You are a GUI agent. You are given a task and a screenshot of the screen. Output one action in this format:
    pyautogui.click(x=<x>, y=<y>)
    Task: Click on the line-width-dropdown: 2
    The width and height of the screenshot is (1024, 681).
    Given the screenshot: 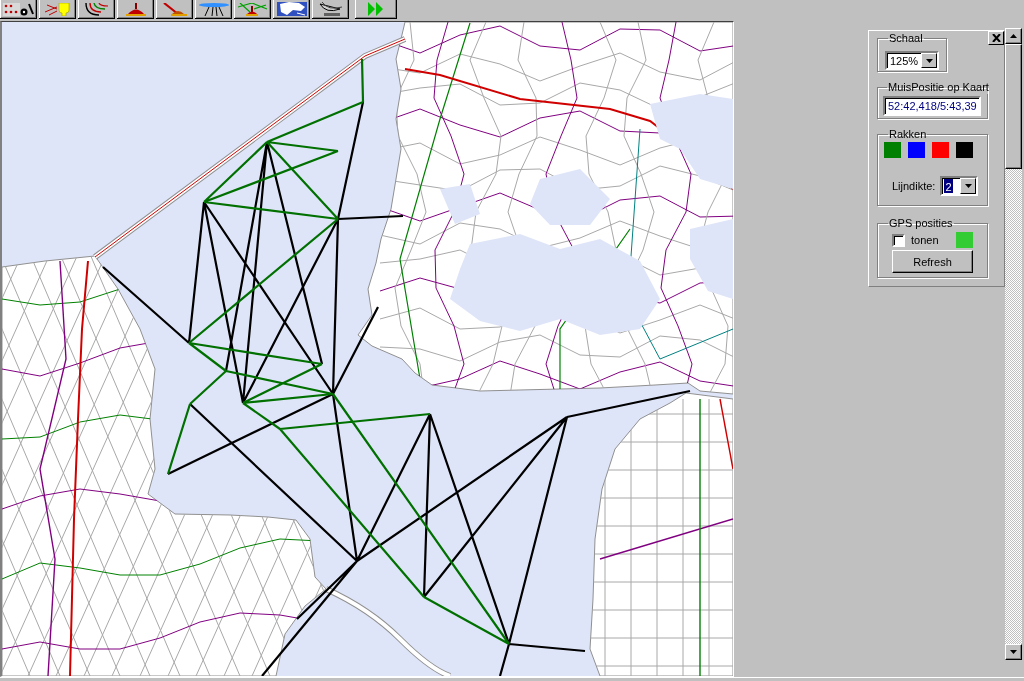 What is the action you would take?
    pyautogui.click(x=959, y=186)
    